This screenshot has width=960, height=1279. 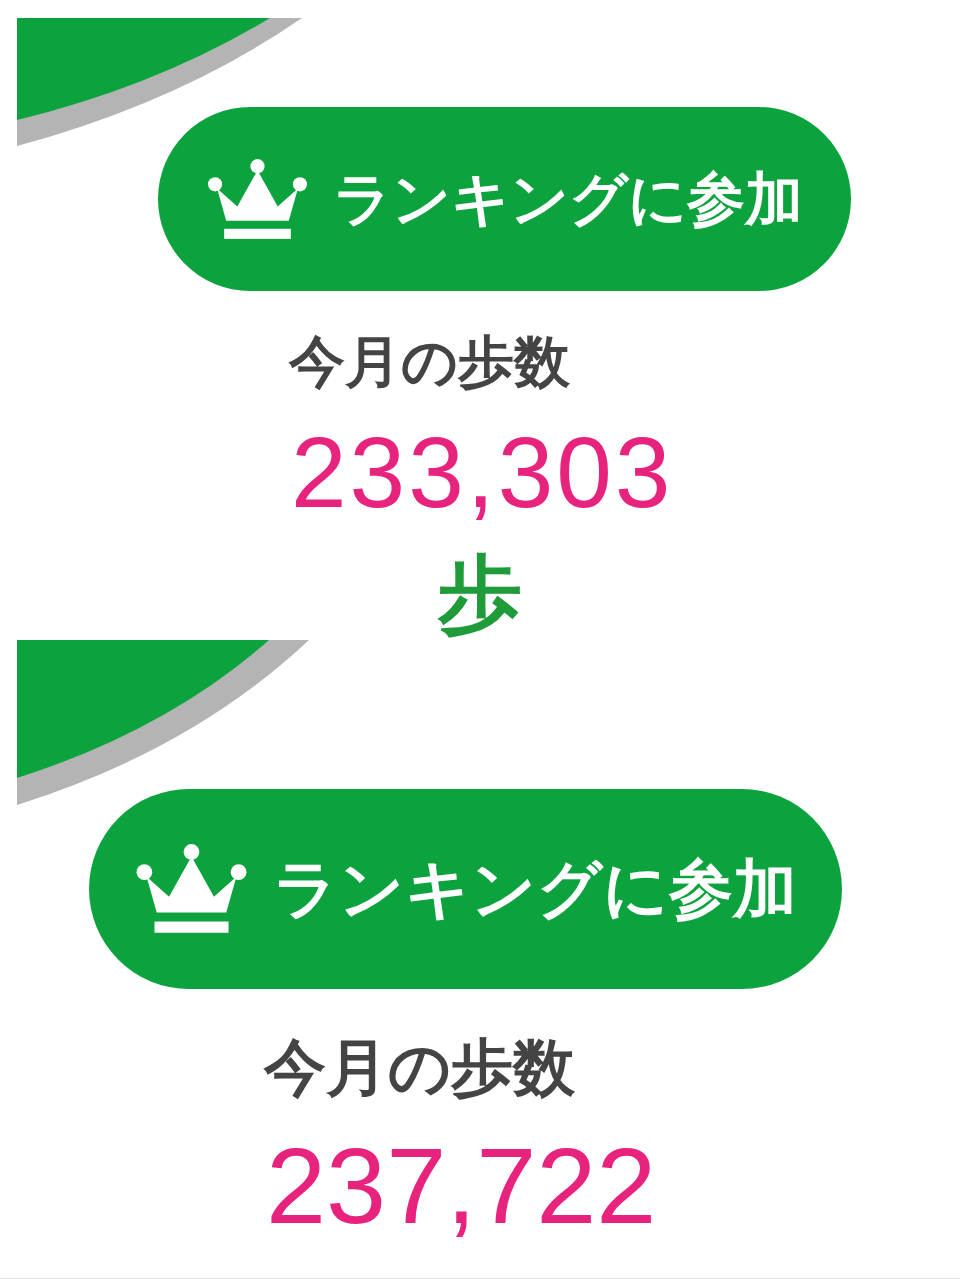 I want to click on steps-unit: 歩, so click(x=480, y=594).